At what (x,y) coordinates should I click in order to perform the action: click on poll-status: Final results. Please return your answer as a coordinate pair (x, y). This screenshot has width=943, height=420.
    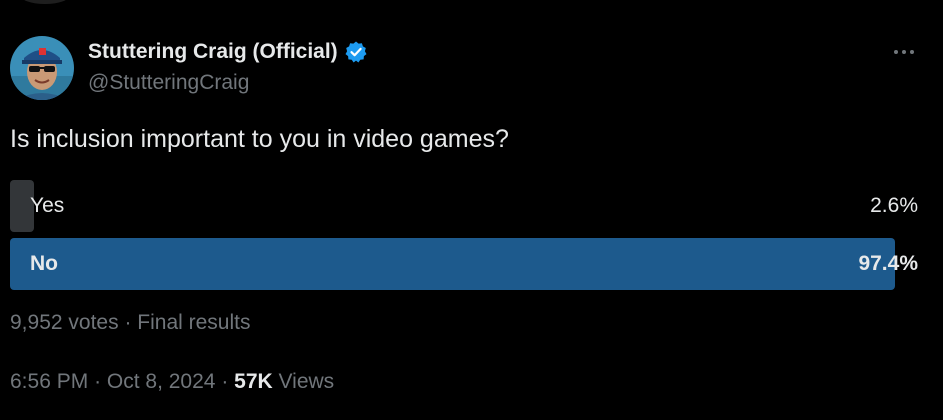
    Looking at the image, I should click on (194, 322).